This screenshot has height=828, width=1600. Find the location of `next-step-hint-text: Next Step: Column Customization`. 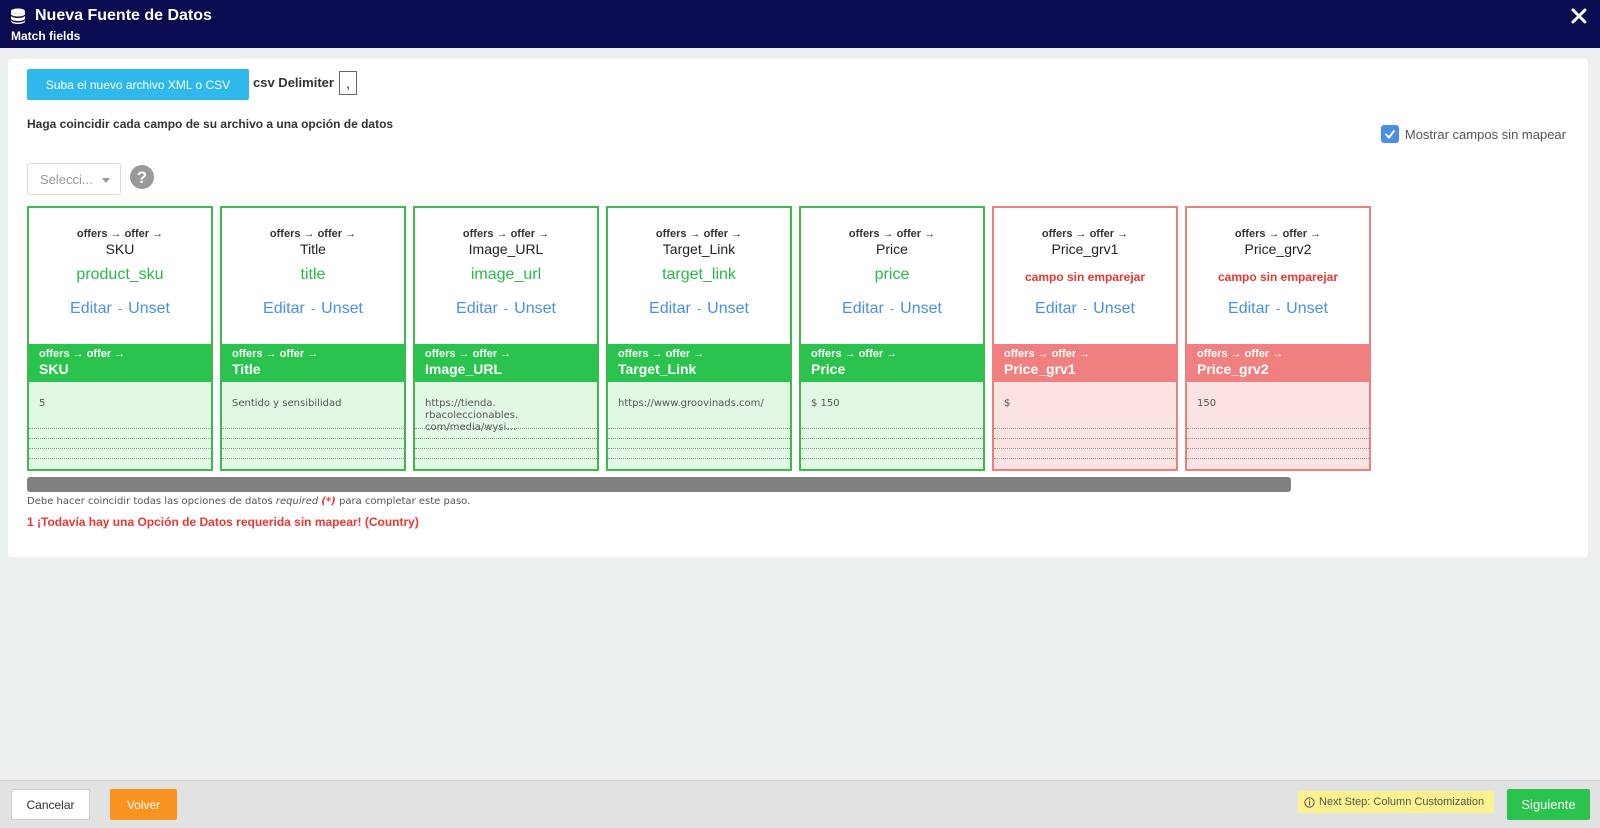

next-step-hint-text: Next Step: Column Customization is located at coordinates (1402, 802).